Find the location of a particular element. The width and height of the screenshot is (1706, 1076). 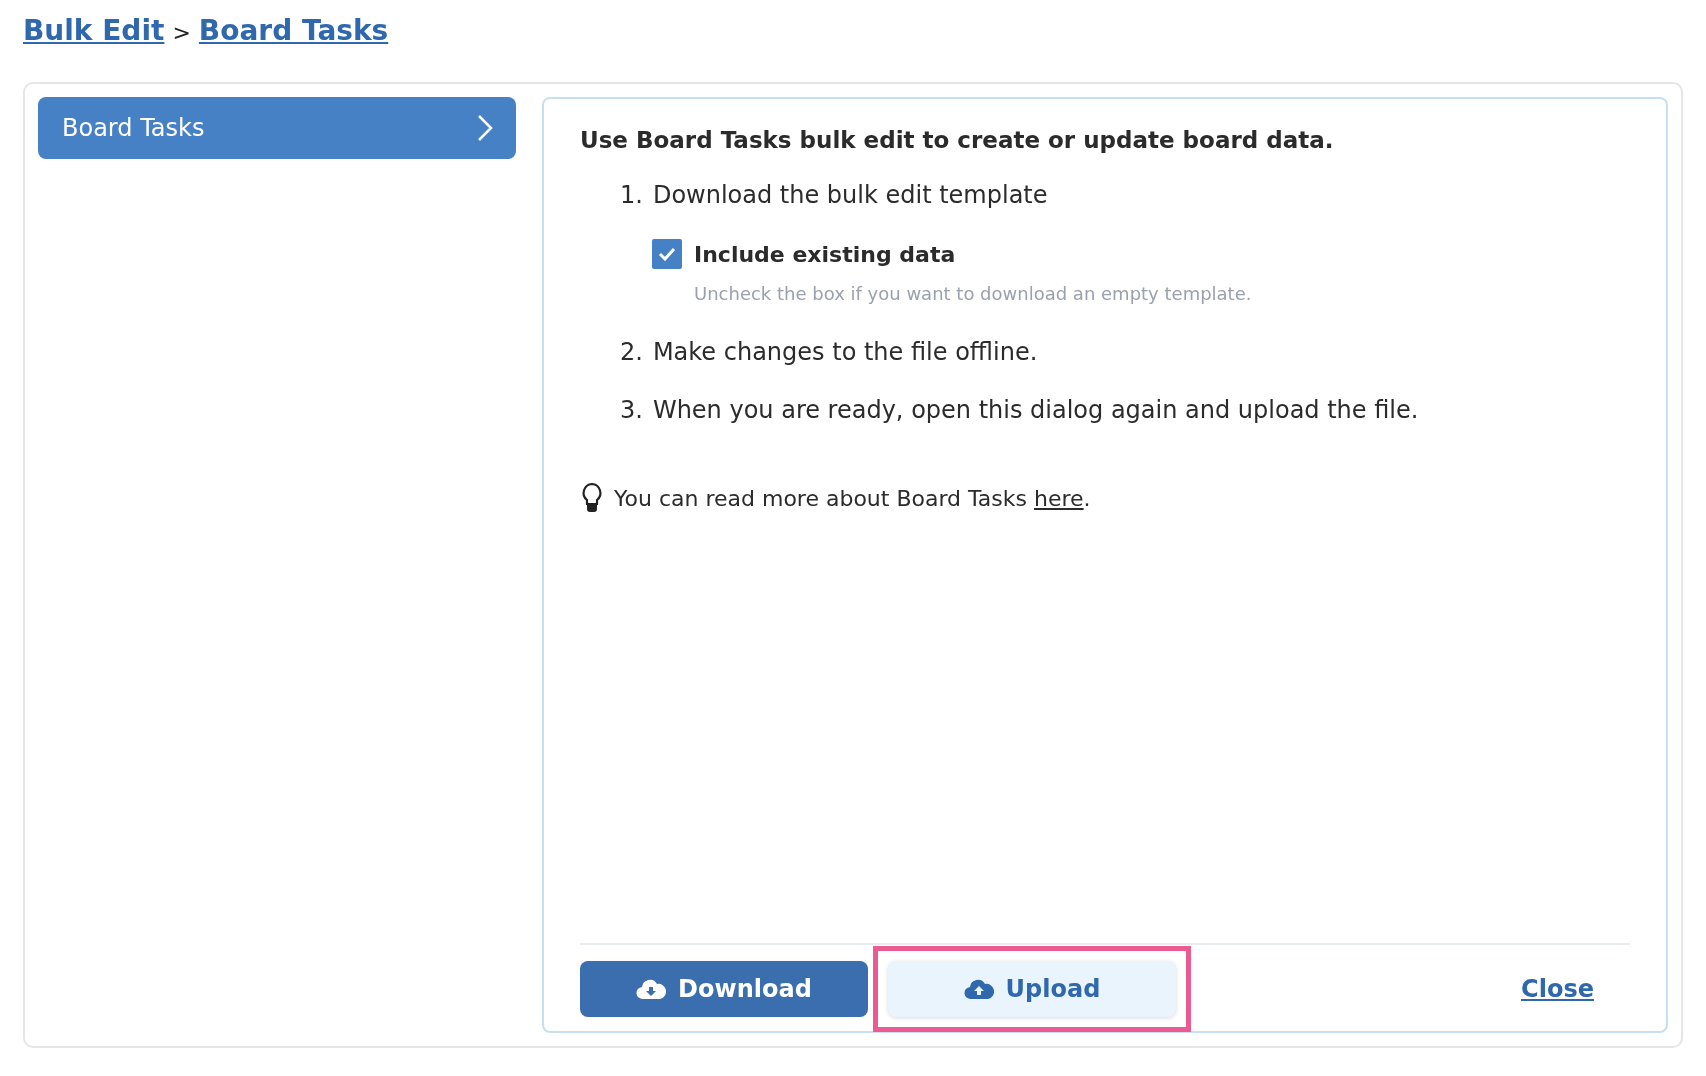

step-text: When you are ready, open this dialog again and upload the file. is located at coordinates (1035, 410).